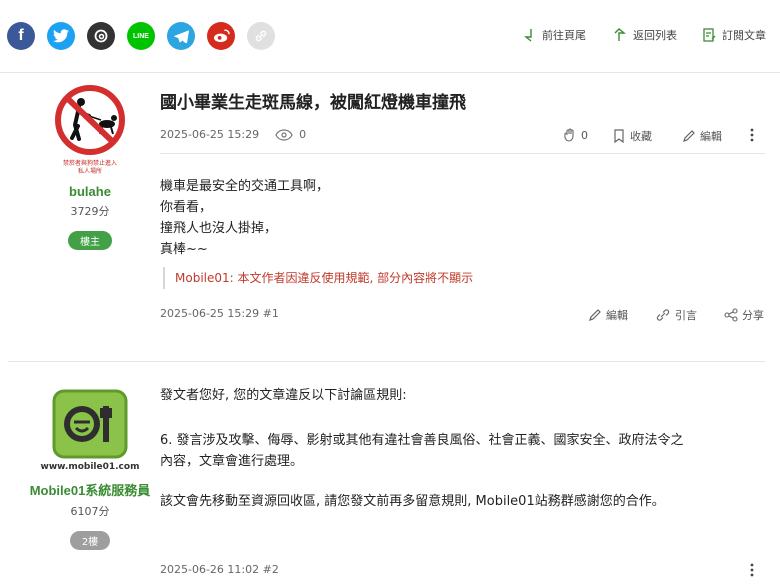 This screenshot has width=780, height=584. I want to click on weibo-icon, so click(221, 36).